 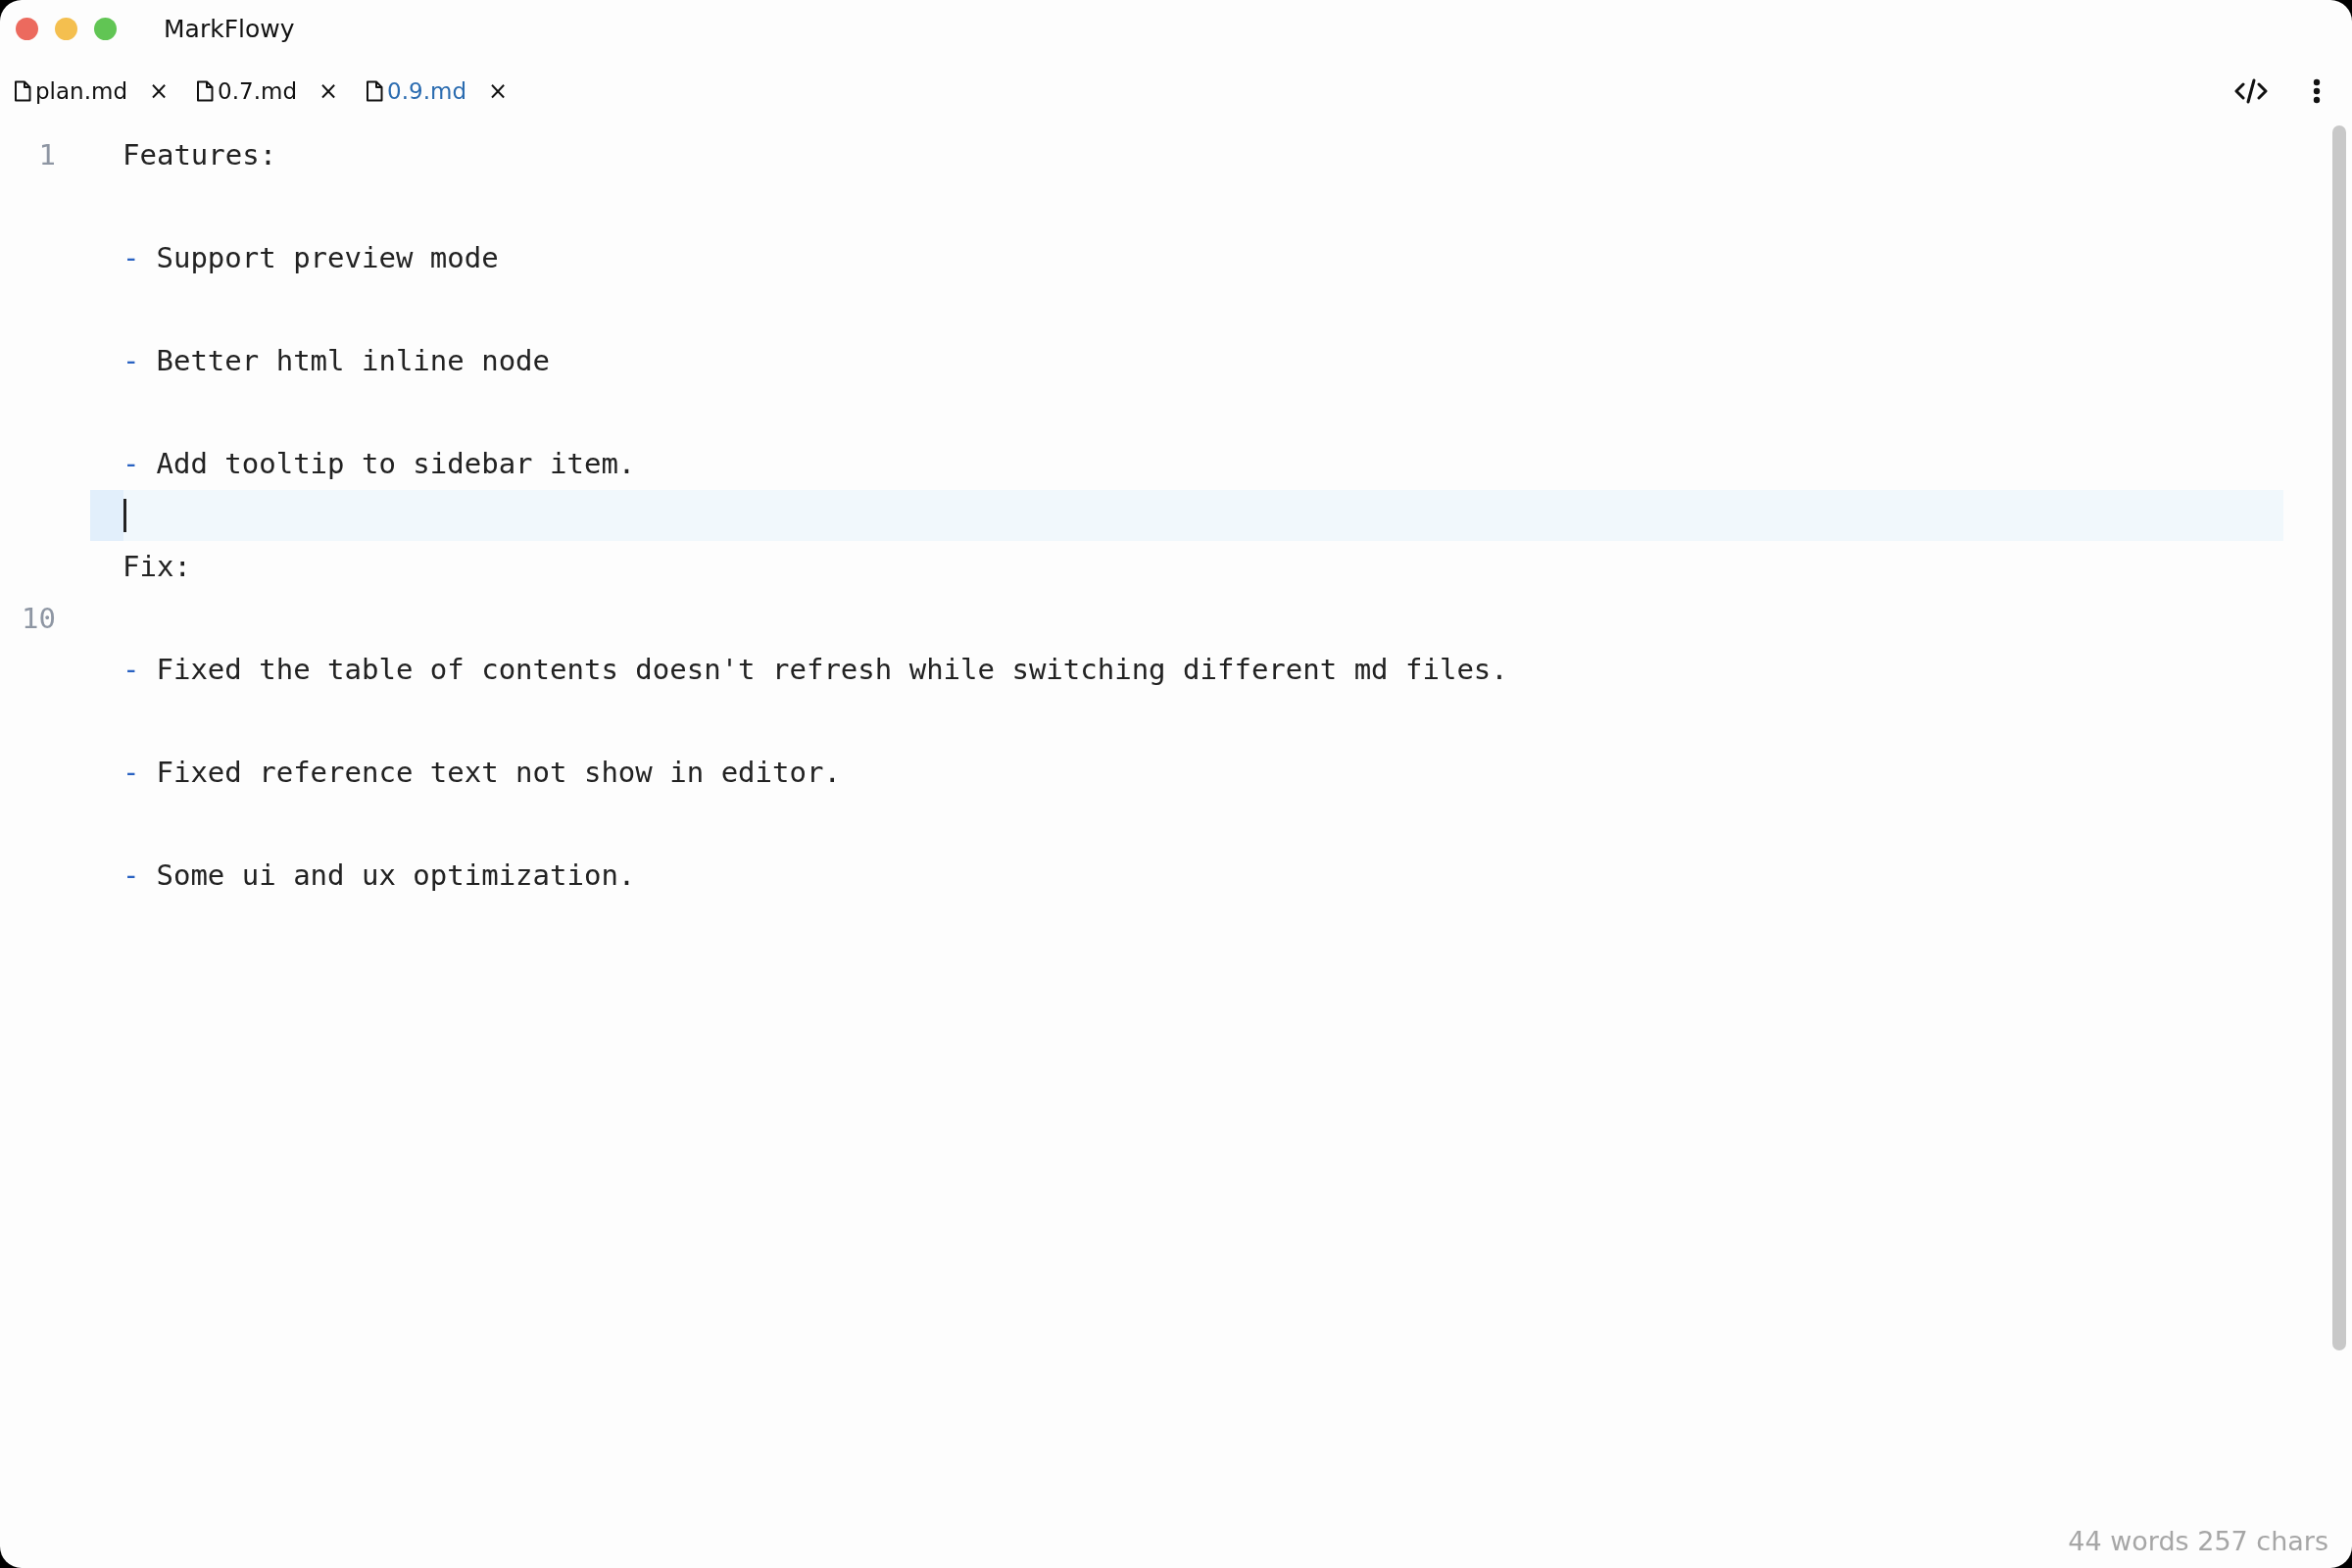 What do you see at coordinates (327, 258) in the screenshot?
I see `list-item-text: Support preview mode` at bounding box center [327, 258].